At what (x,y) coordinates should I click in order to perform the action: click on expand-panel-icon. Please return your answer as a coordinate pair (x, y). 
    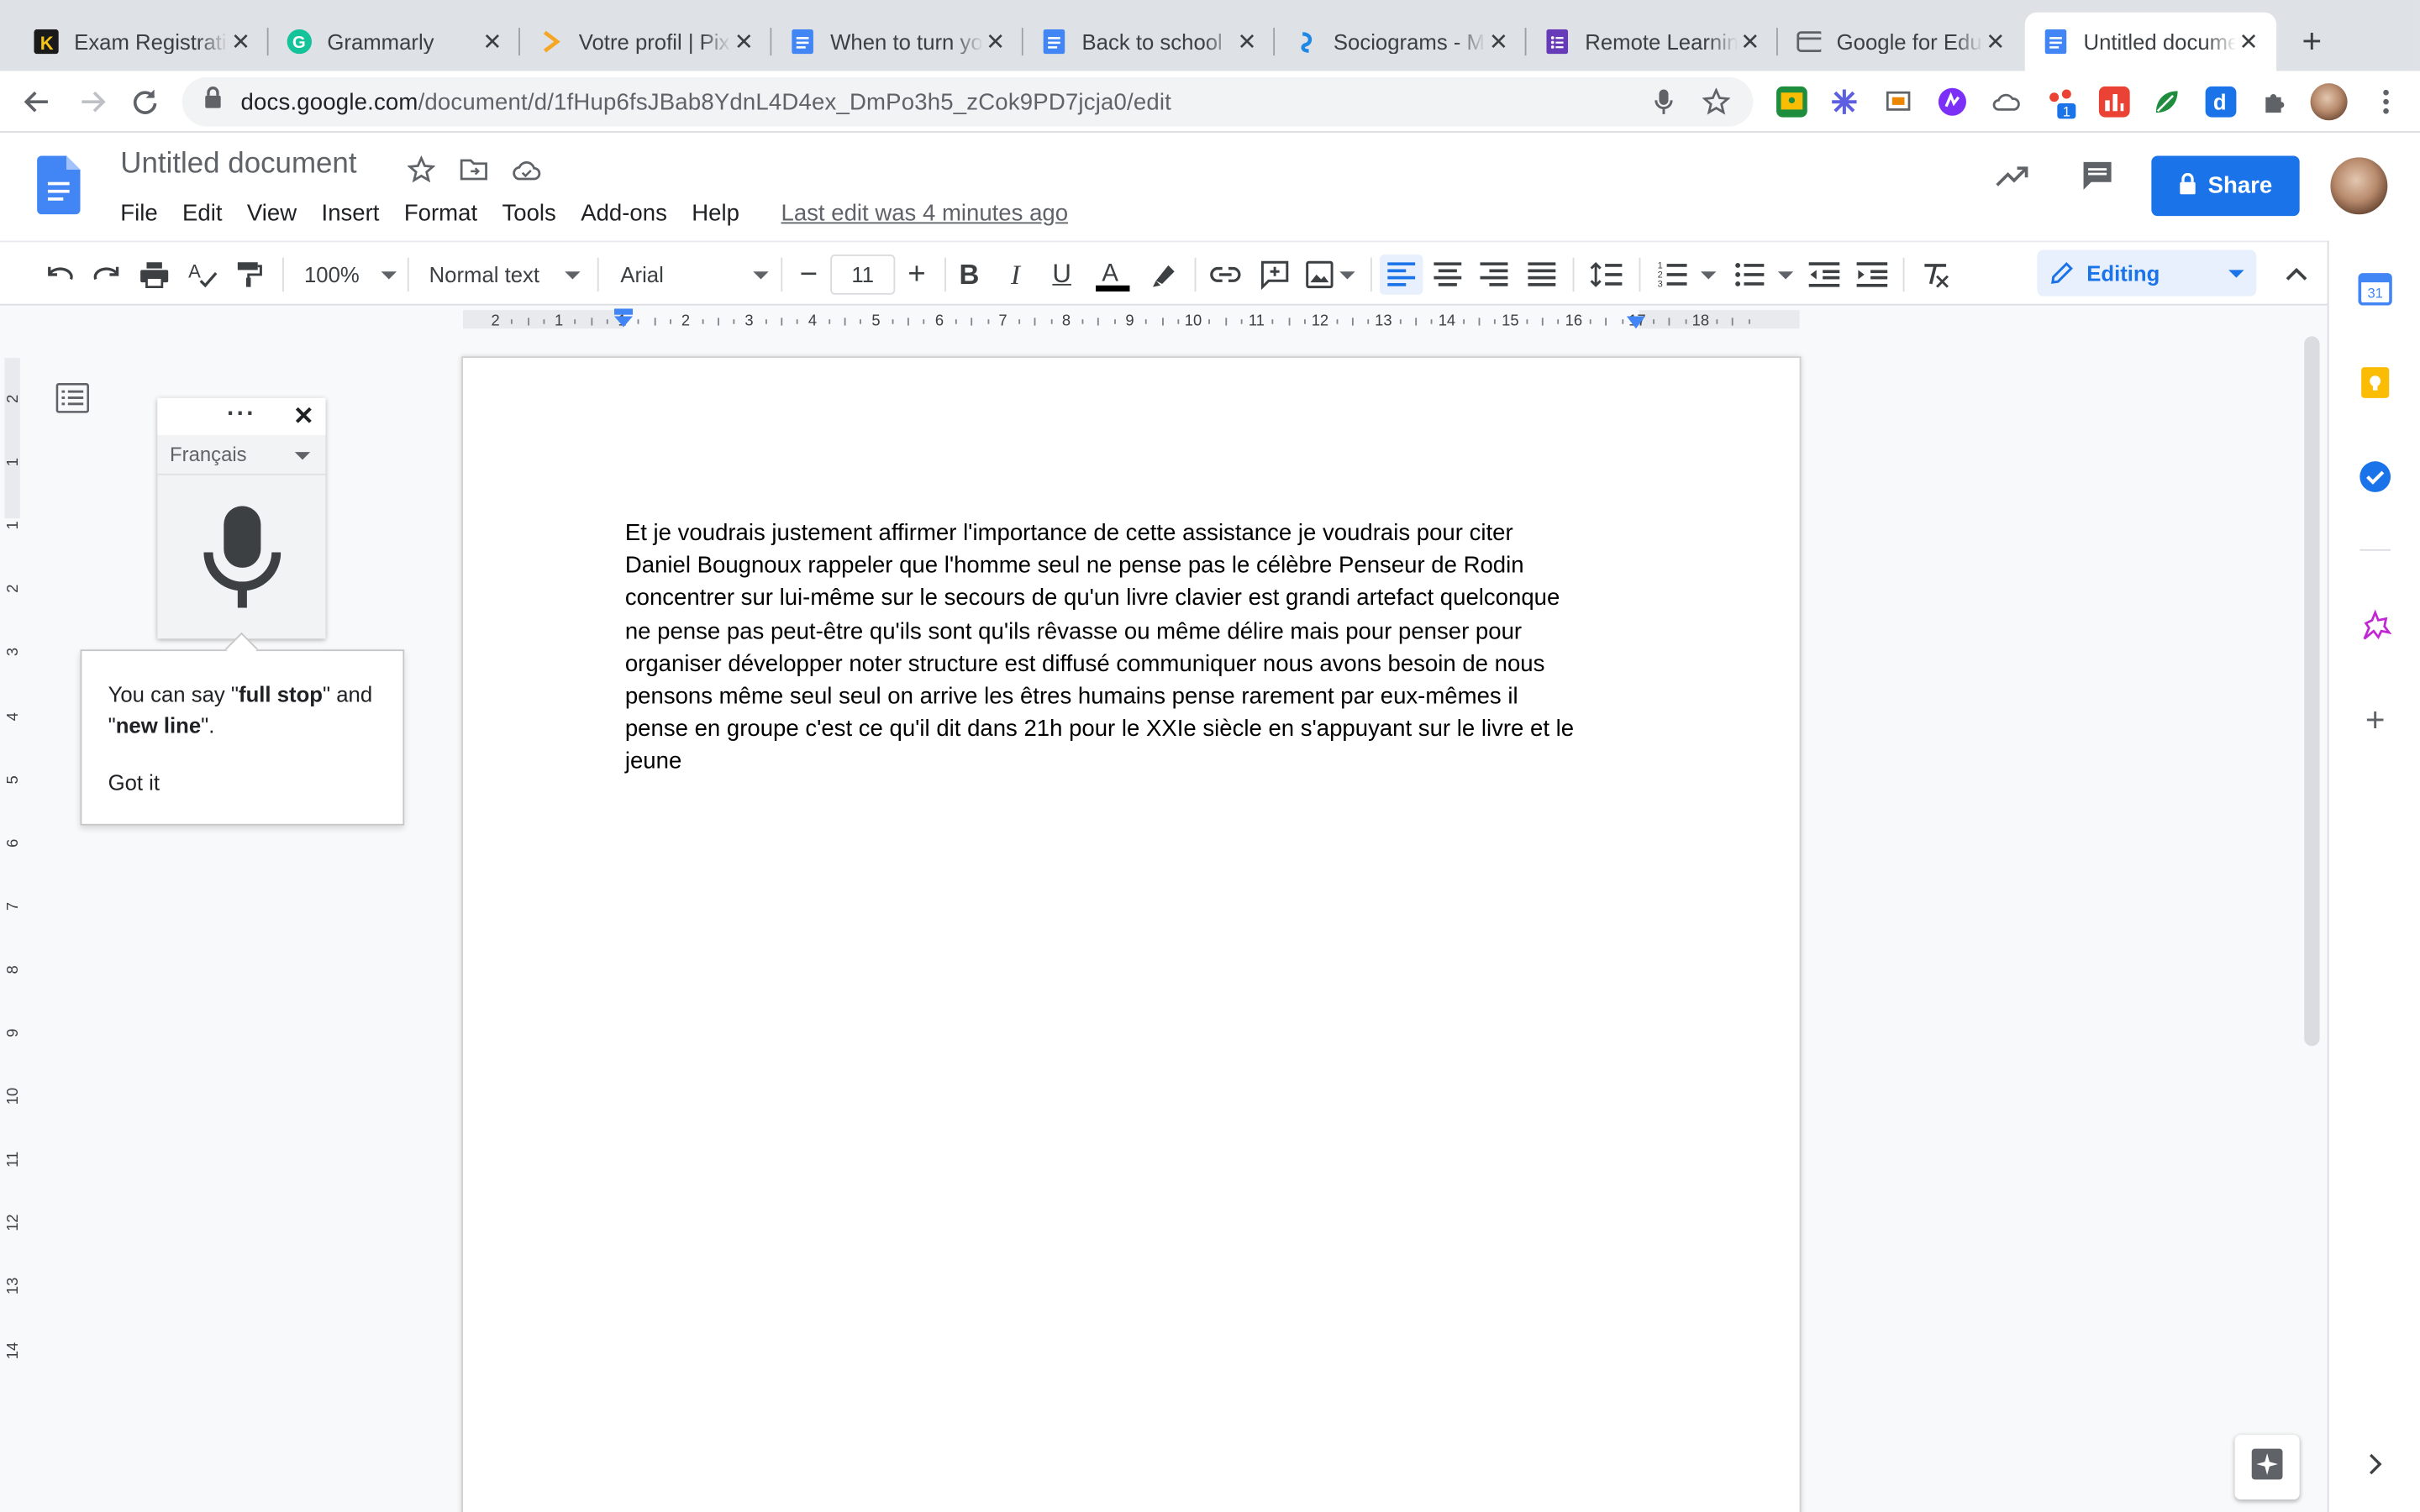
    Looking at the image, I should click on (2374, 1464).